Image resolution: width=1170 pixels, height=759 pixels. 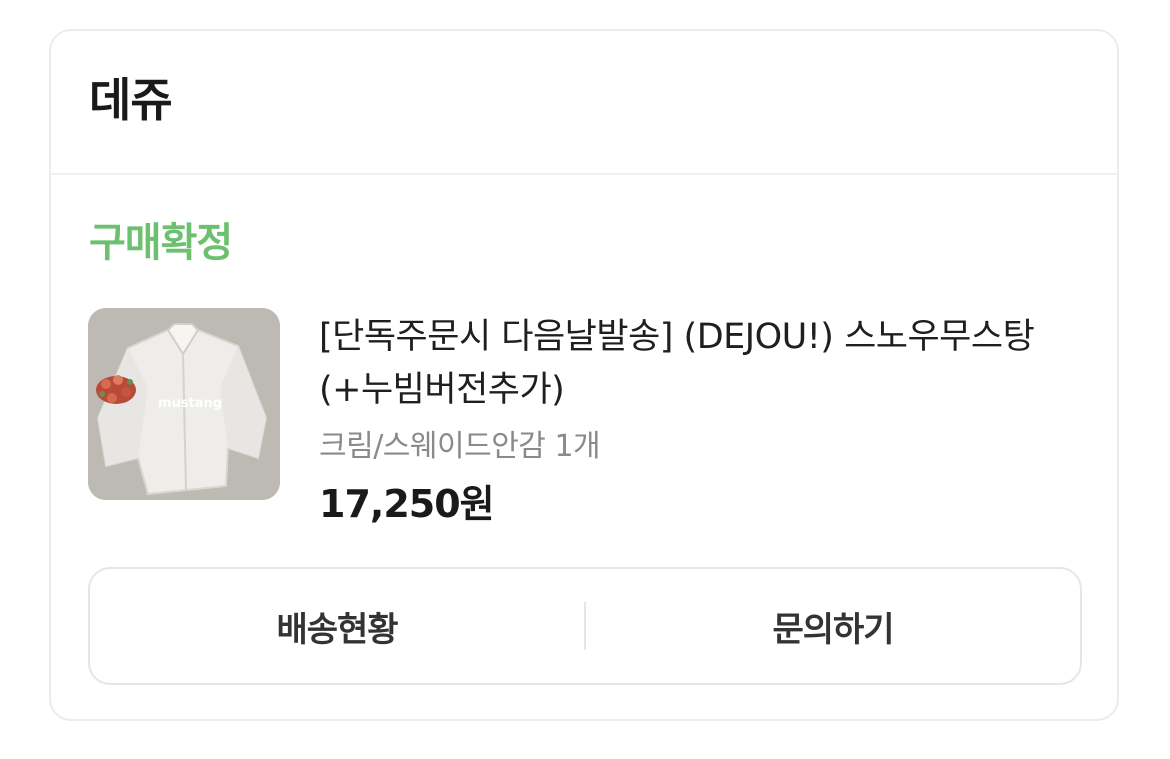 I want to click on shipping-status-button: 배송현황, so click(x=337, y=626).